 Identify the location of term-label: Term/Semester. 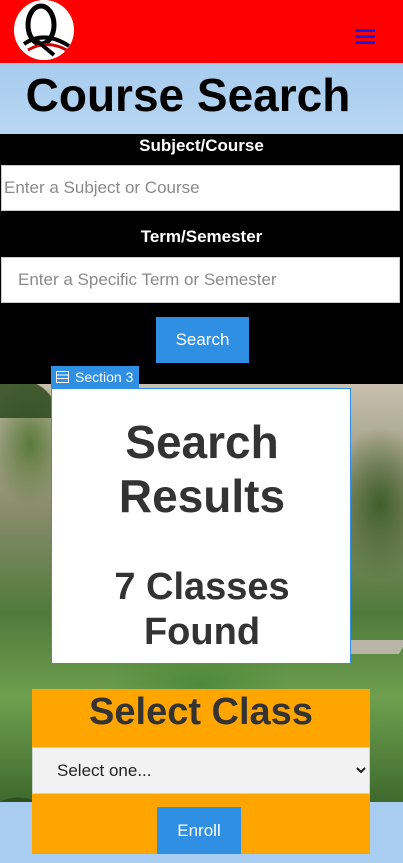
(201, 236).